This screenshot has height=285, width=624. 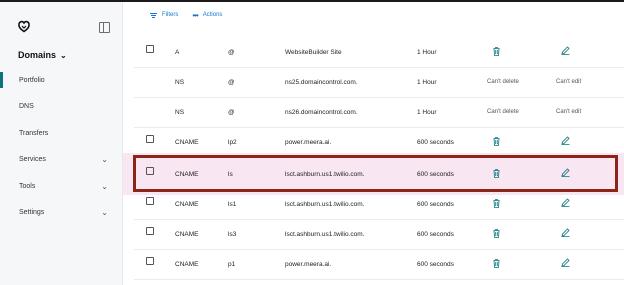 I want to click on record-value: WebsiteBuilder Site, so click(x=313, y=52).